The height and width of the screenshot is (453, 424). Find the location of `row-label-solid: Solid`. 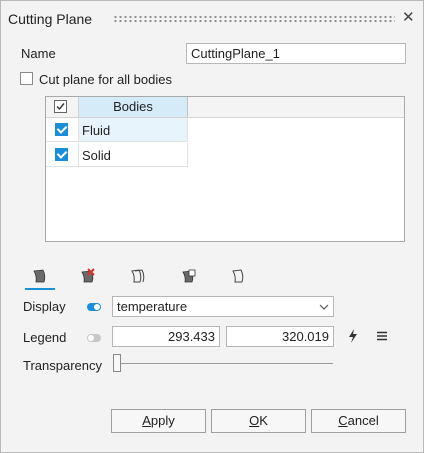

row-label-solid: Solid is located at coordinates (96, 155).